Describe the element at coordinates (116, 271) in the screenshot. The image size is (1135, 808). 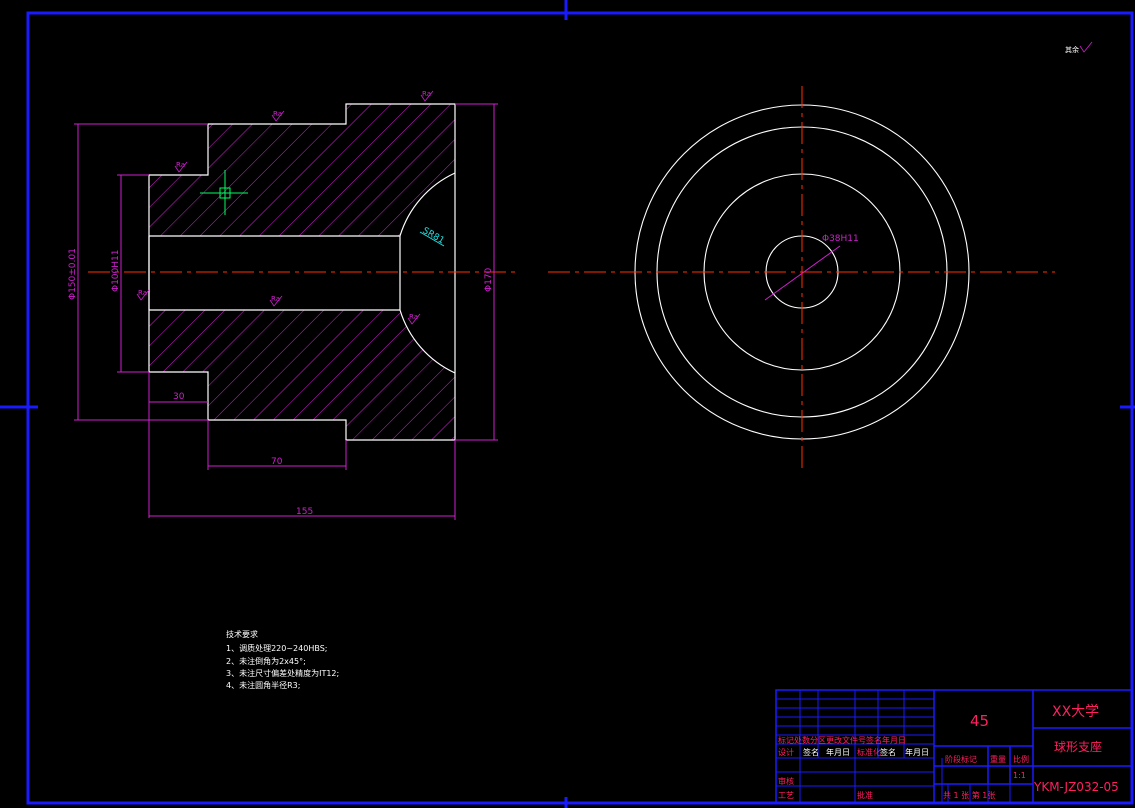
I see `dim-dia-100: Φ100H11` at that location.